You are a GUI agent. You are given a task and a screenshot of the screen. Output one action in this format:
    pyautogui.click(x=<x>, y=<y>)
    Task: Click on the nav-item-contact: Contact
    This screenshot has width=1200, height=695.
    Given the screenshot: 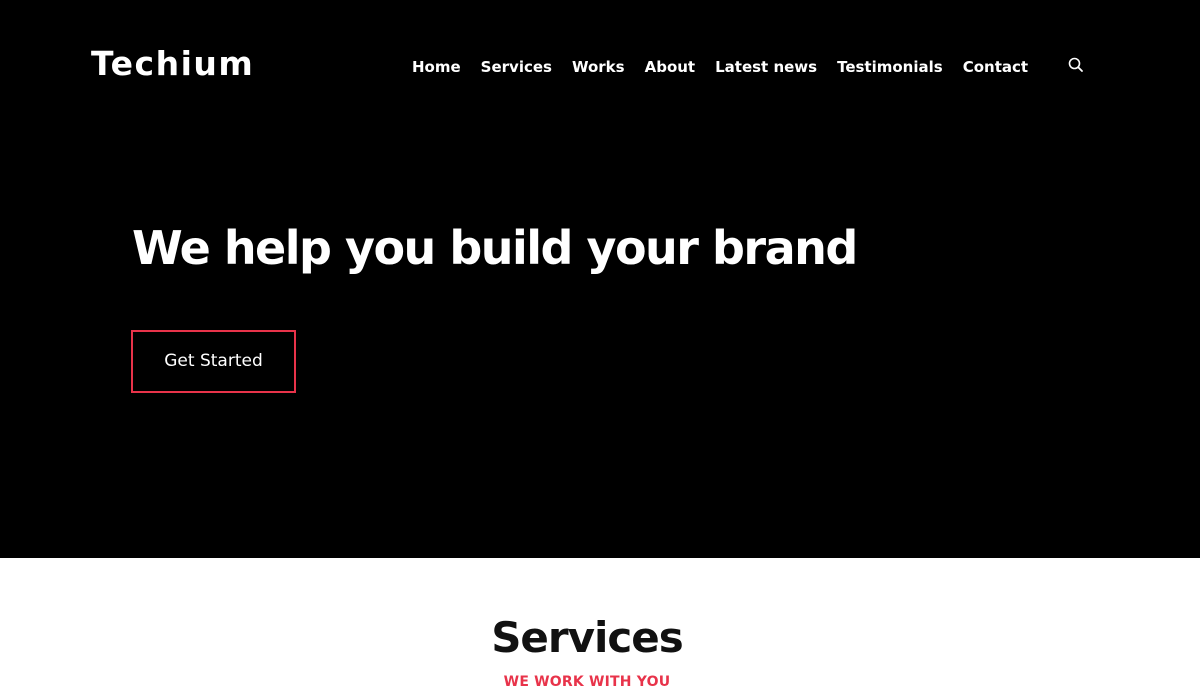 What is the action you would take?
    pyautogui.click(x=995, y=67)
    